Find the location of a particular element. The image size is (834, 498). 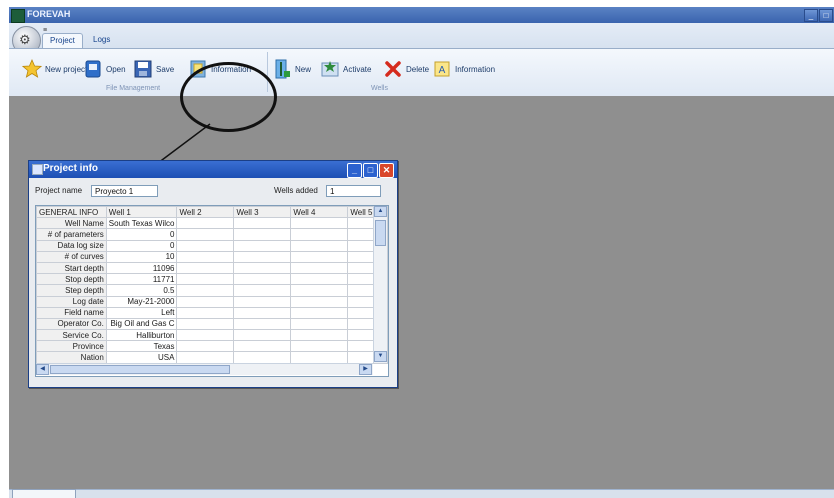

delete-button: Delete is located at coordinates (406, 69).